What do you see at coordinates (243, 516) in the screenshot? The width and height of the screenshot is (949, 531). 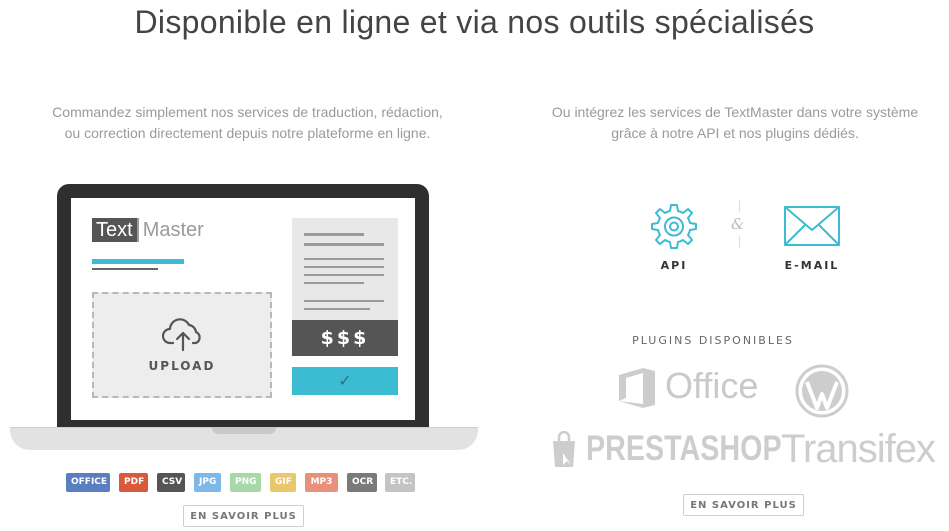 I see `learn-more-button-platform: EN SAVOIR PLUS` at bounding box center [243, 516].